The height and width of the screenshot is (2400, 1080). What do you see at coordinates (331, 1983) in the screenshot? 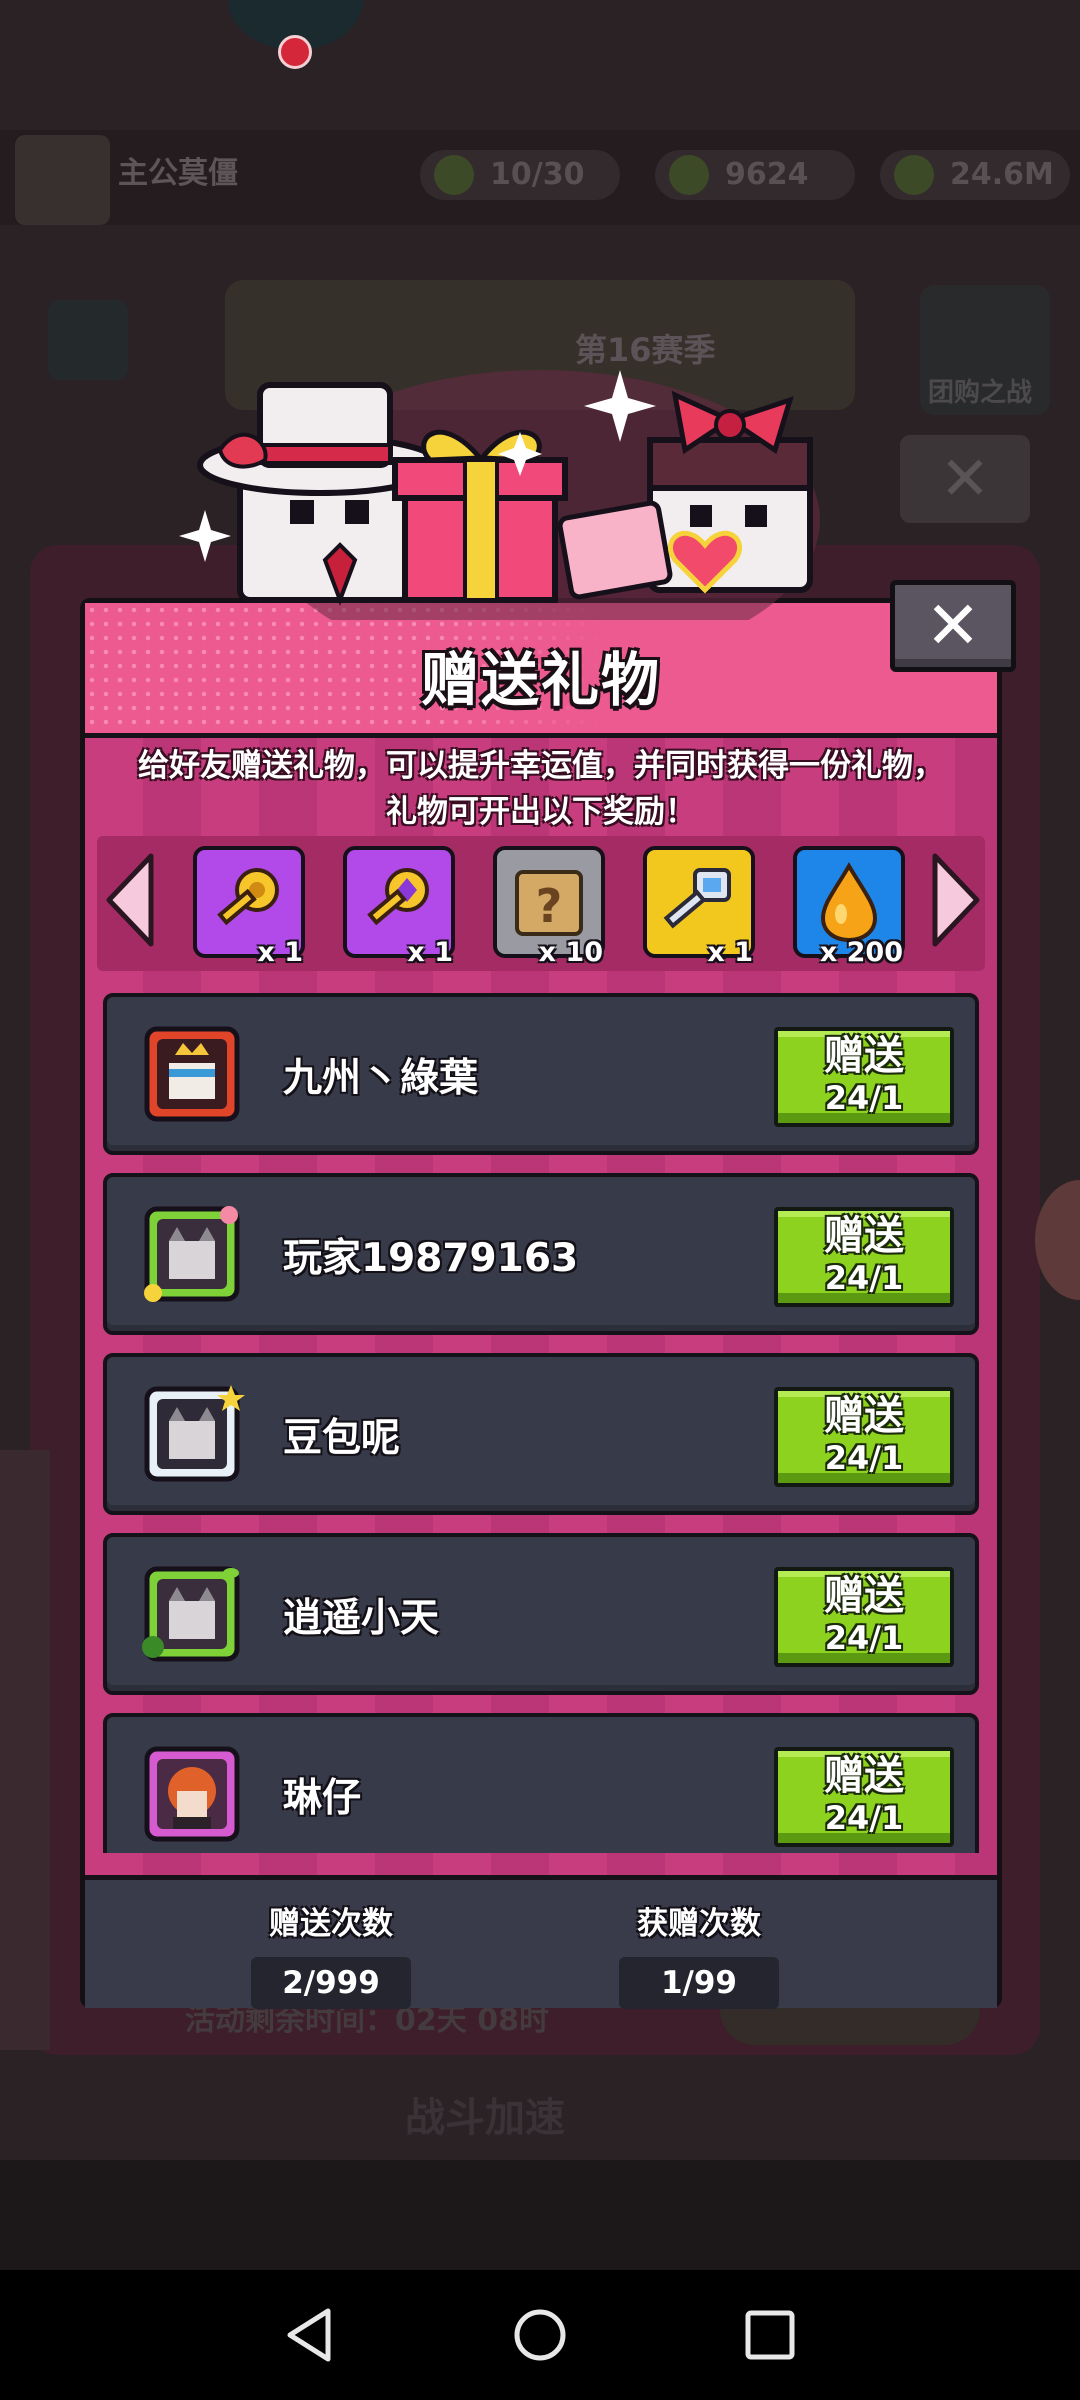
I see `sent-value: 2/999` at bounding box center [331, 1983].